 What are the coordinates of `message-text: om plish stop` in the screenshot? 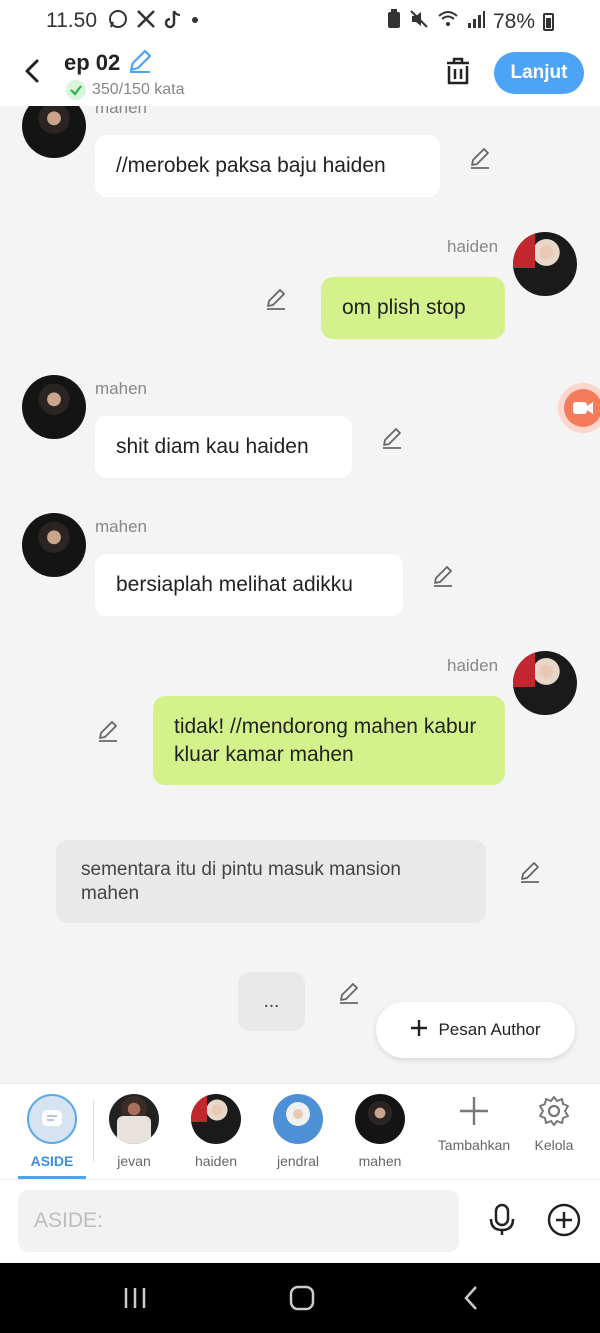 It's located at (404, 307).